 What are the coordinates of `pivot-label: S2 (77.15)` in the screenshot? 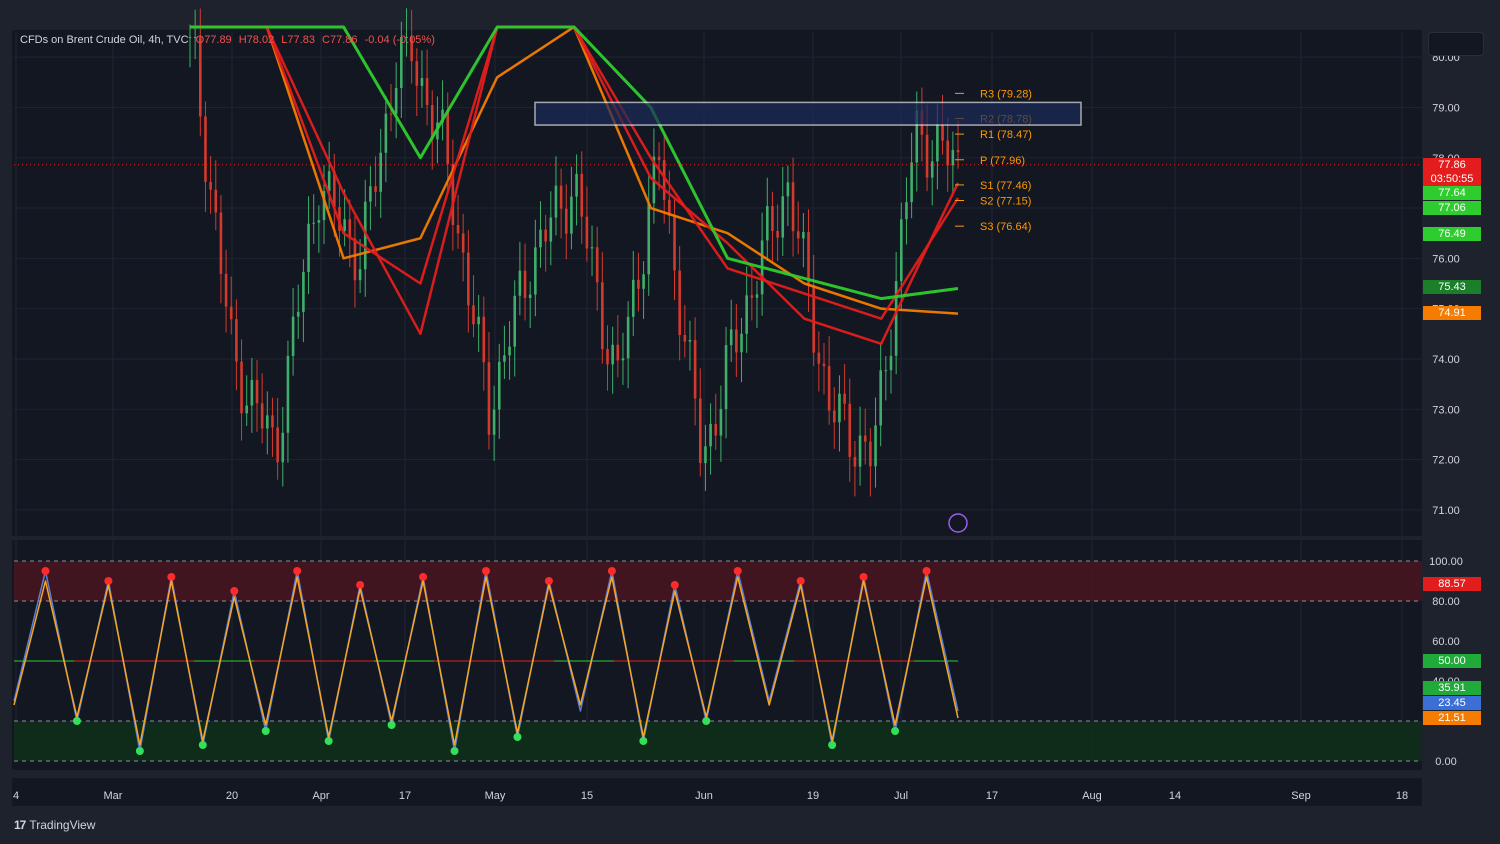 It's located at (1005, 202).